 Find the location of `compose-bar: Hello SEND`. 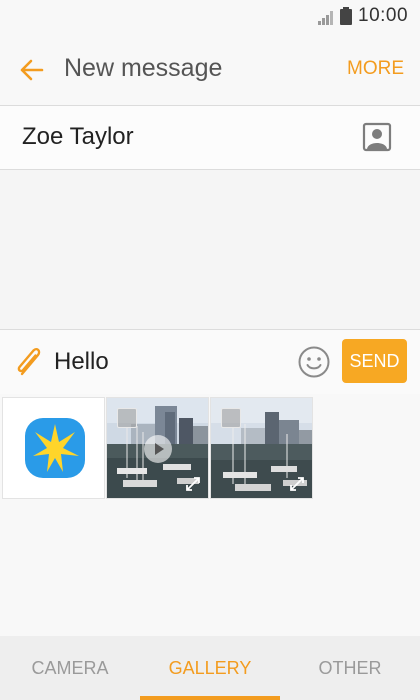

compose-bar: Hello SEND is located at coordinates (210, 362).